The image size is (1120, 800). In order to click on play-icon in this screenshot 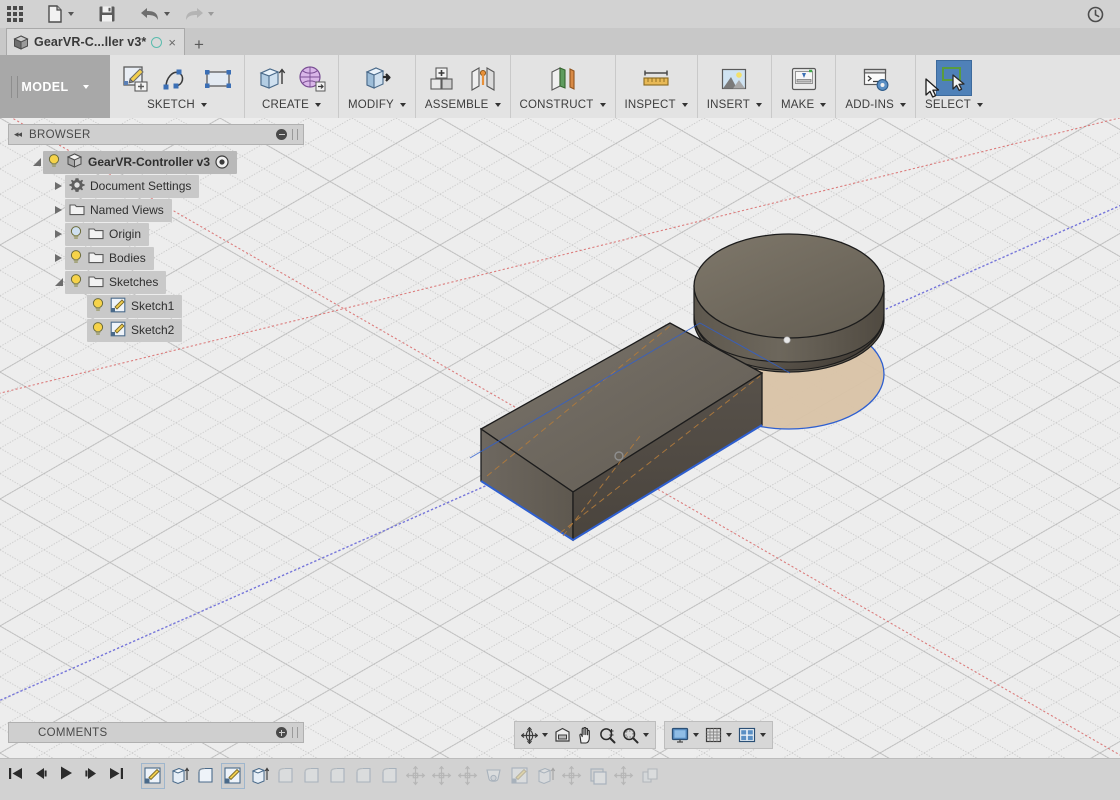, I will do `click(66, 775)`.